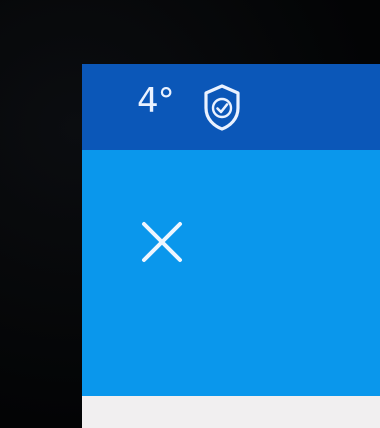 The height and width of the screenshot is (428, 380). Describe the element at coordinates (156, 101) in the screenshot. I see `weather-temperature: 4°` at that location.